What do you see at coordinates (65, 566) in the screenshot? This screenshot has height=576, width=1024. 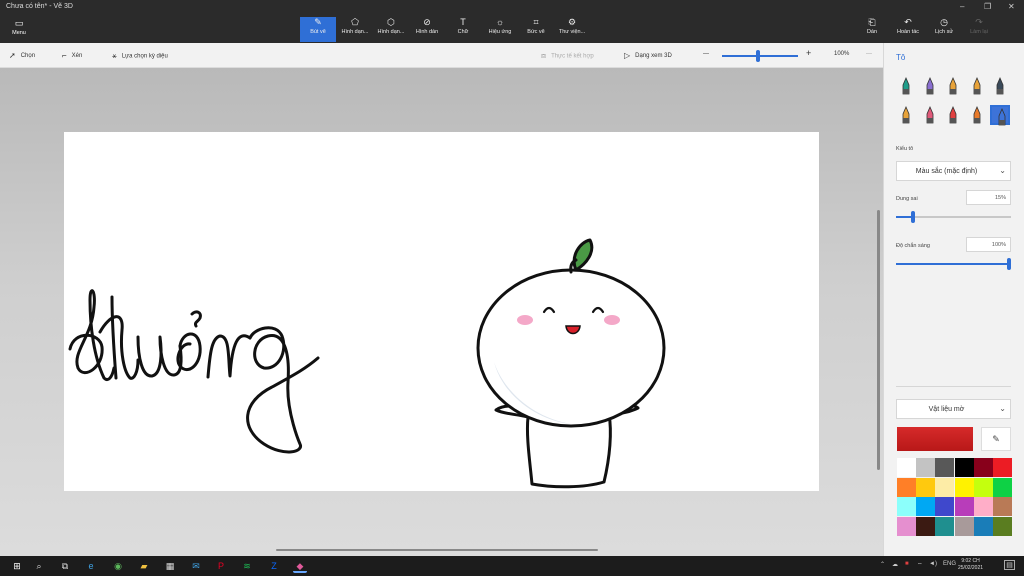 I see `task-view-icon: ⧉` at bounding box center [65, 566].